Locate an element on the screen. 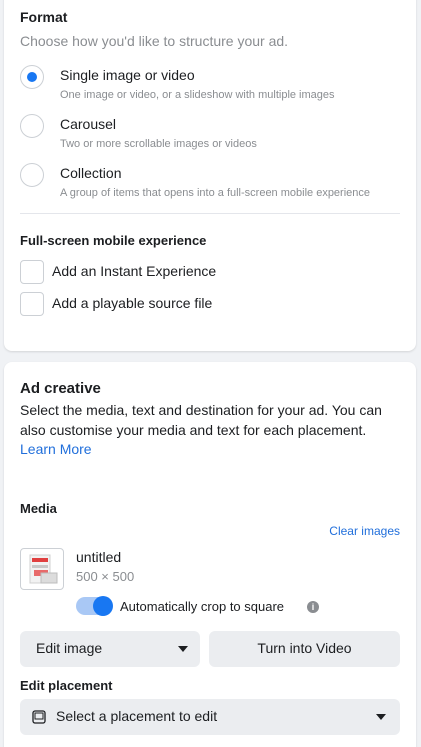 The width and height of the screenshot is (421, 747). media-title: Media is located at coordinates (38, 508).